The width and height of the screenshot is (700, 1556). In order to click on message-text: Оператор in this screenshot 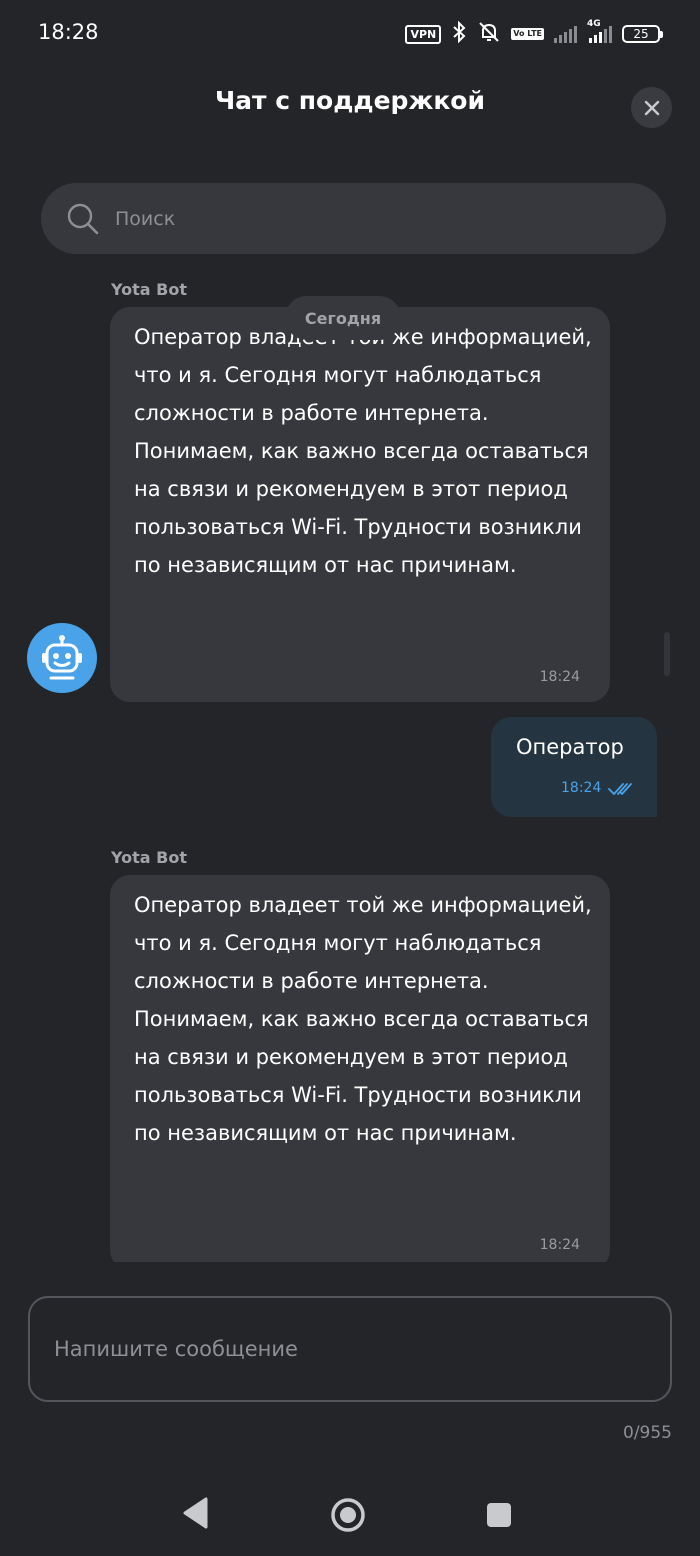, I will do `click(570, 747)`.